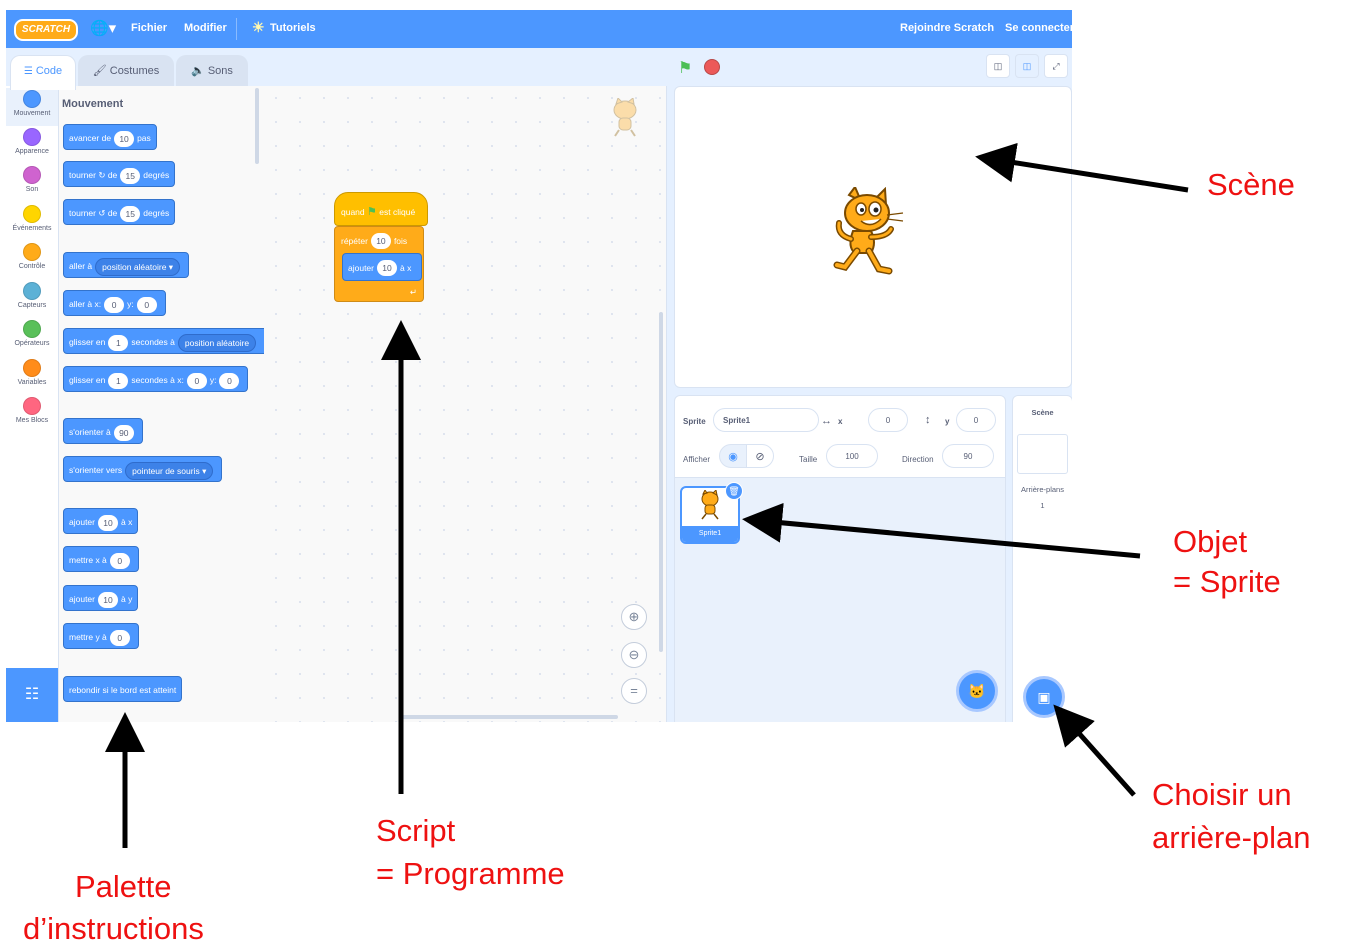 This screenshot has height=947, width=1357. Describe the element at coordinates (1094, 750) in the screenshot. I see `arrow-to-backdrop-button` at that location.